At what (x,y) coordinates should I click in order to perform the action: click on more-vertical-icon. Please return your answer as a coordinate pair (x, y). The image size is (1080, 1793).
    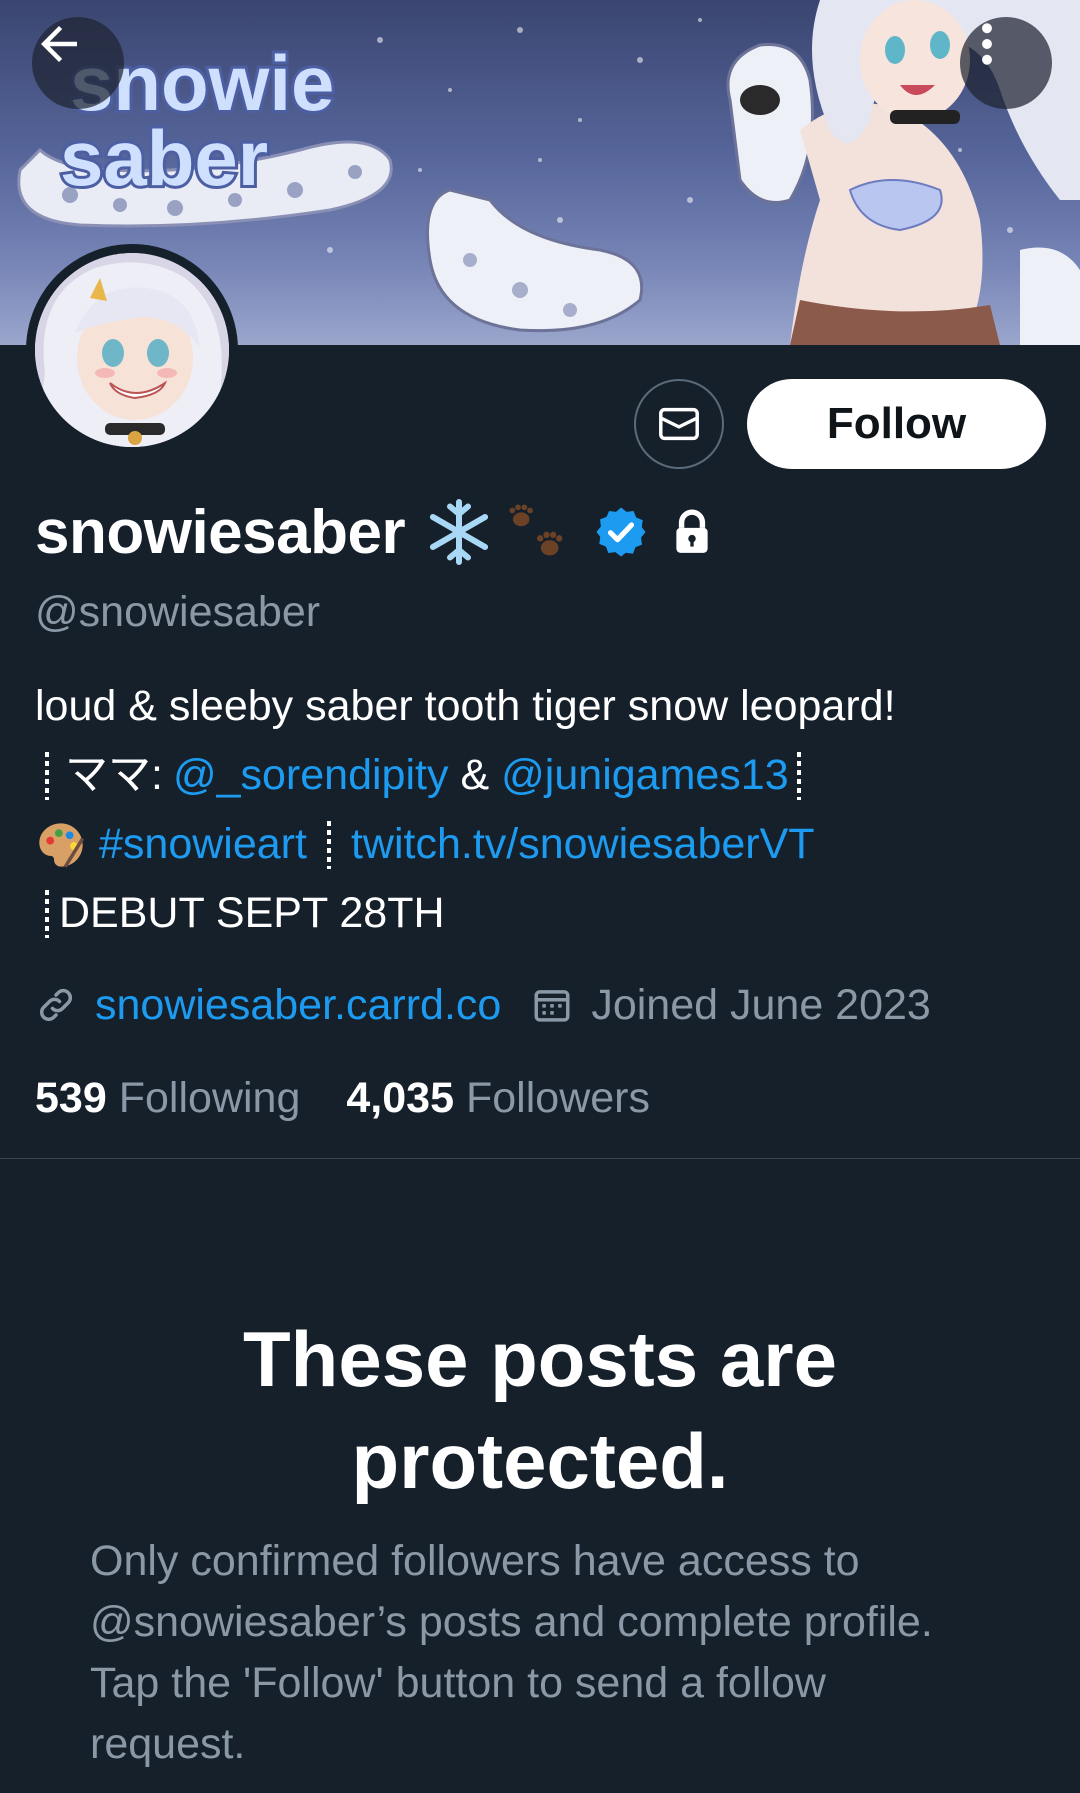
    Looking at the image, I should click on (987, 44).